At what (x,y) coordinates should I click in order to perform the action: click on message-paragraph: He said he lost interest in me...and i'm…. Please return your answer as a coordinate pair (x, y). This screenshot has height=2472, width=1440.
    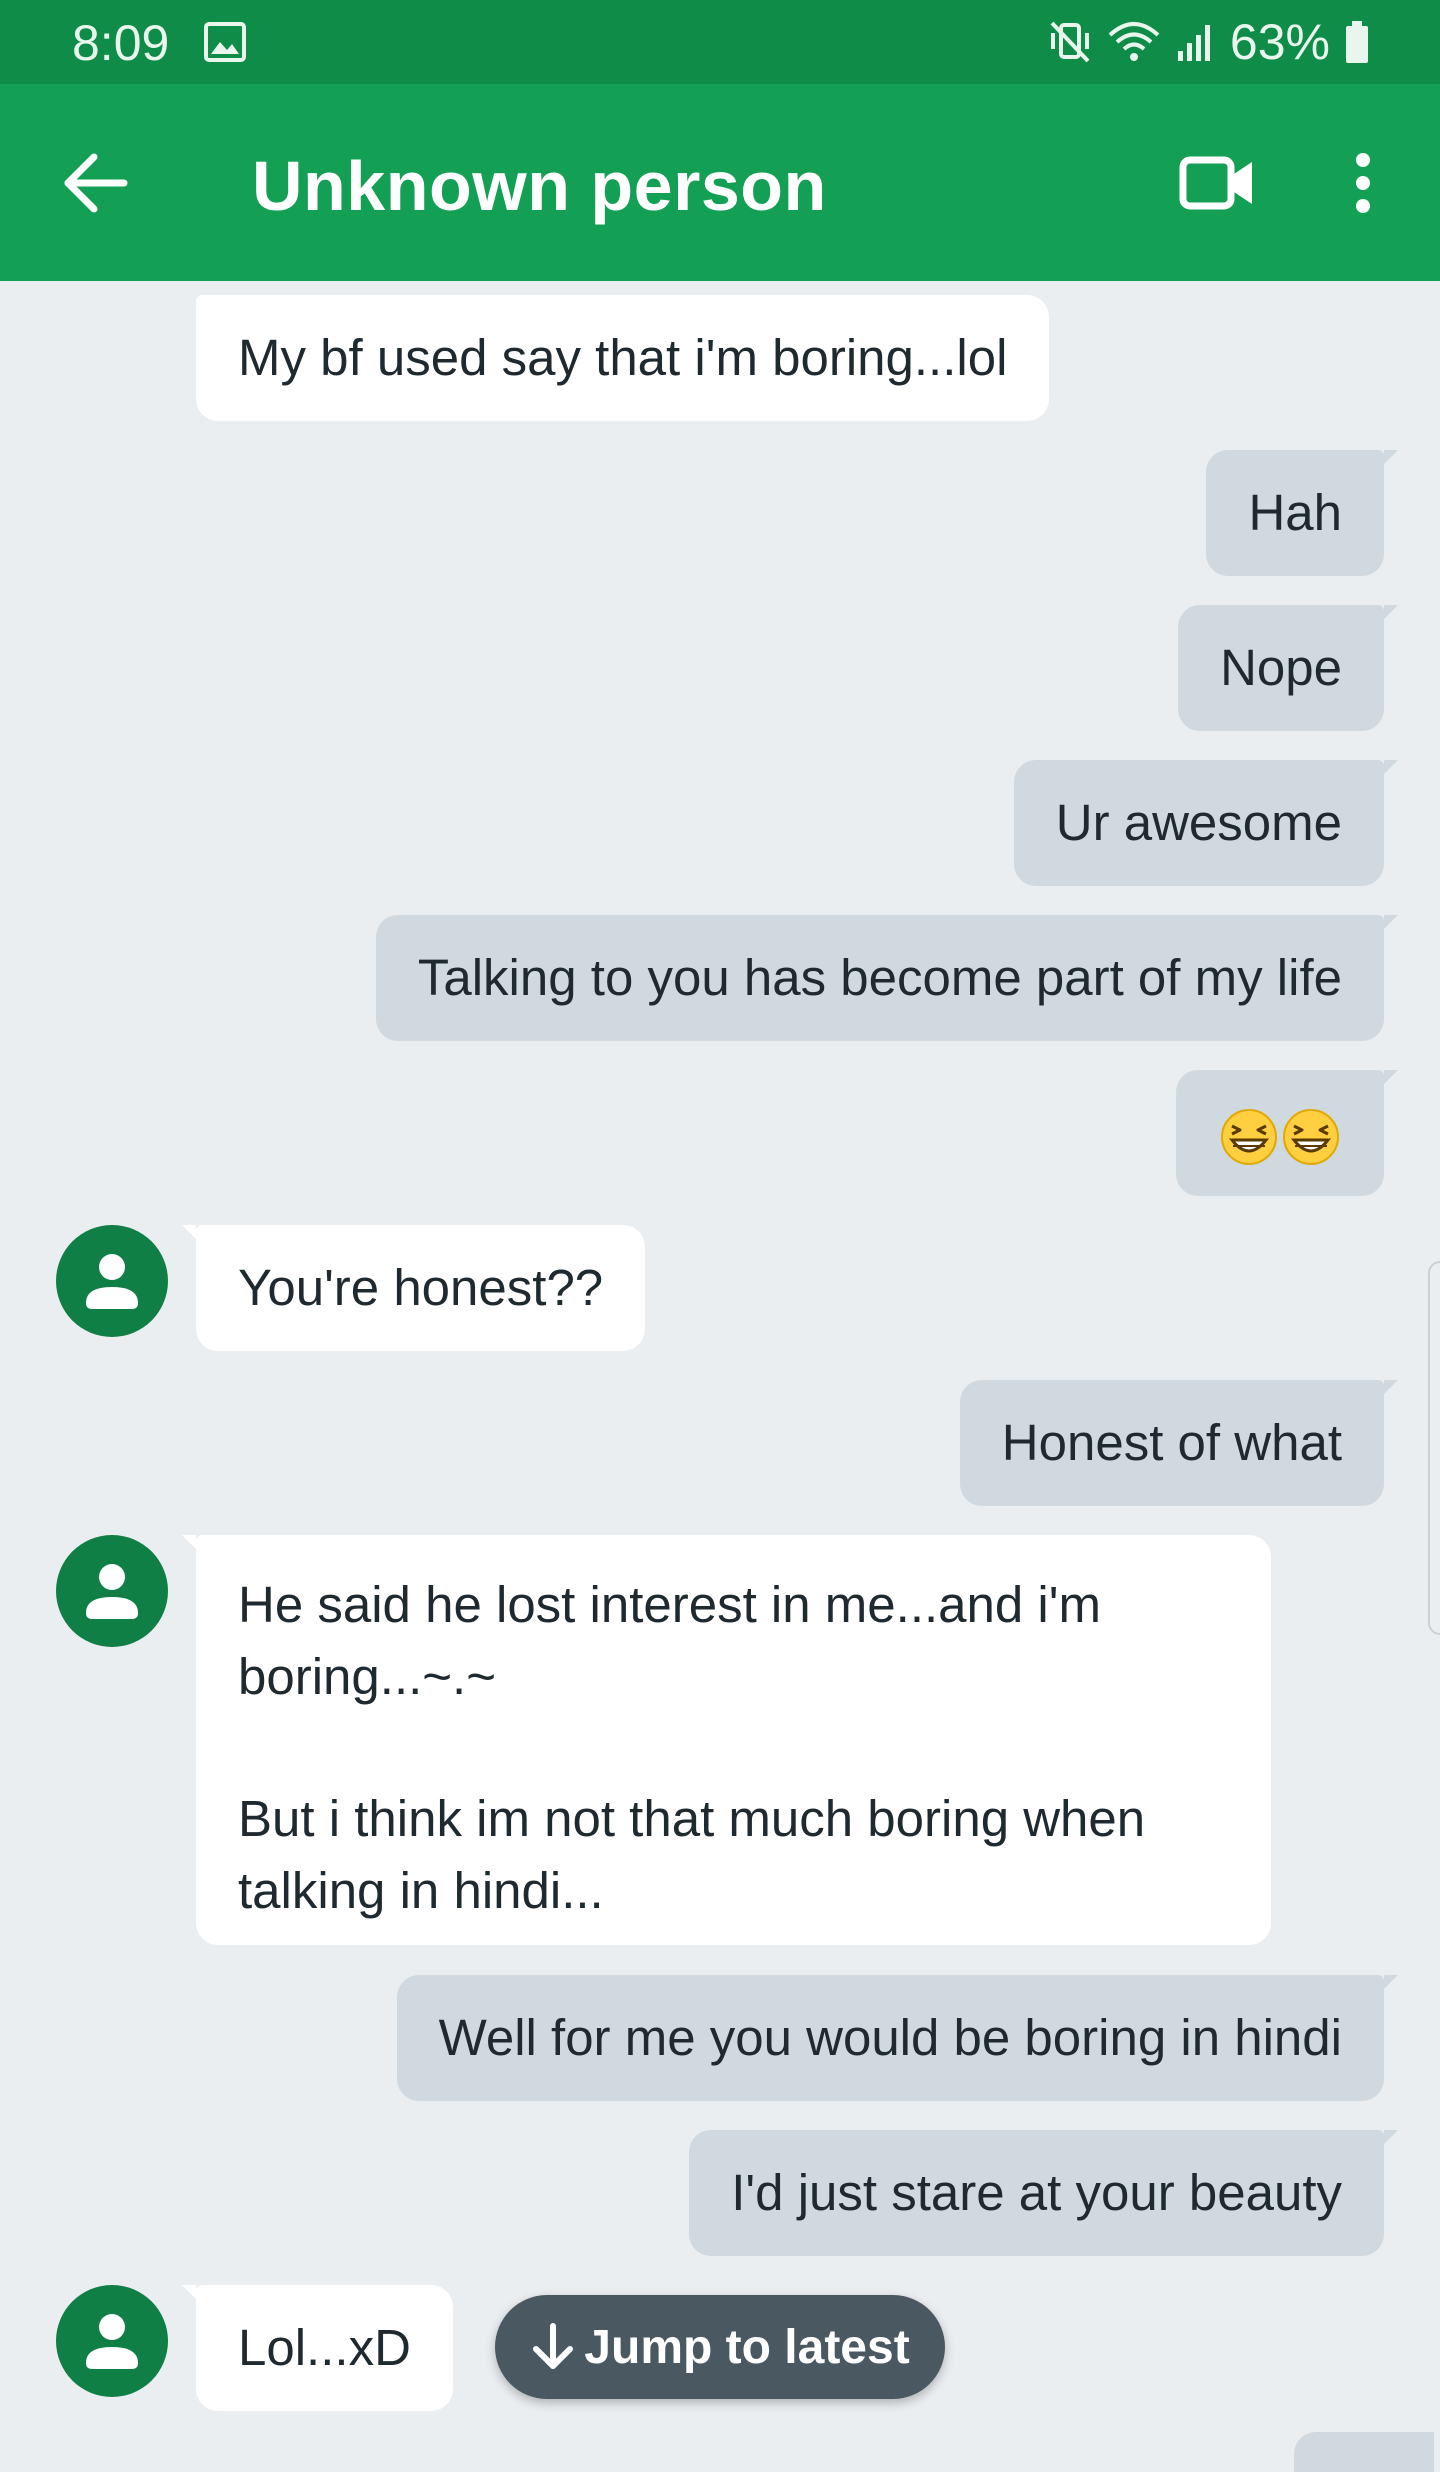
    Looking at the image, I should click on (669, 1640).